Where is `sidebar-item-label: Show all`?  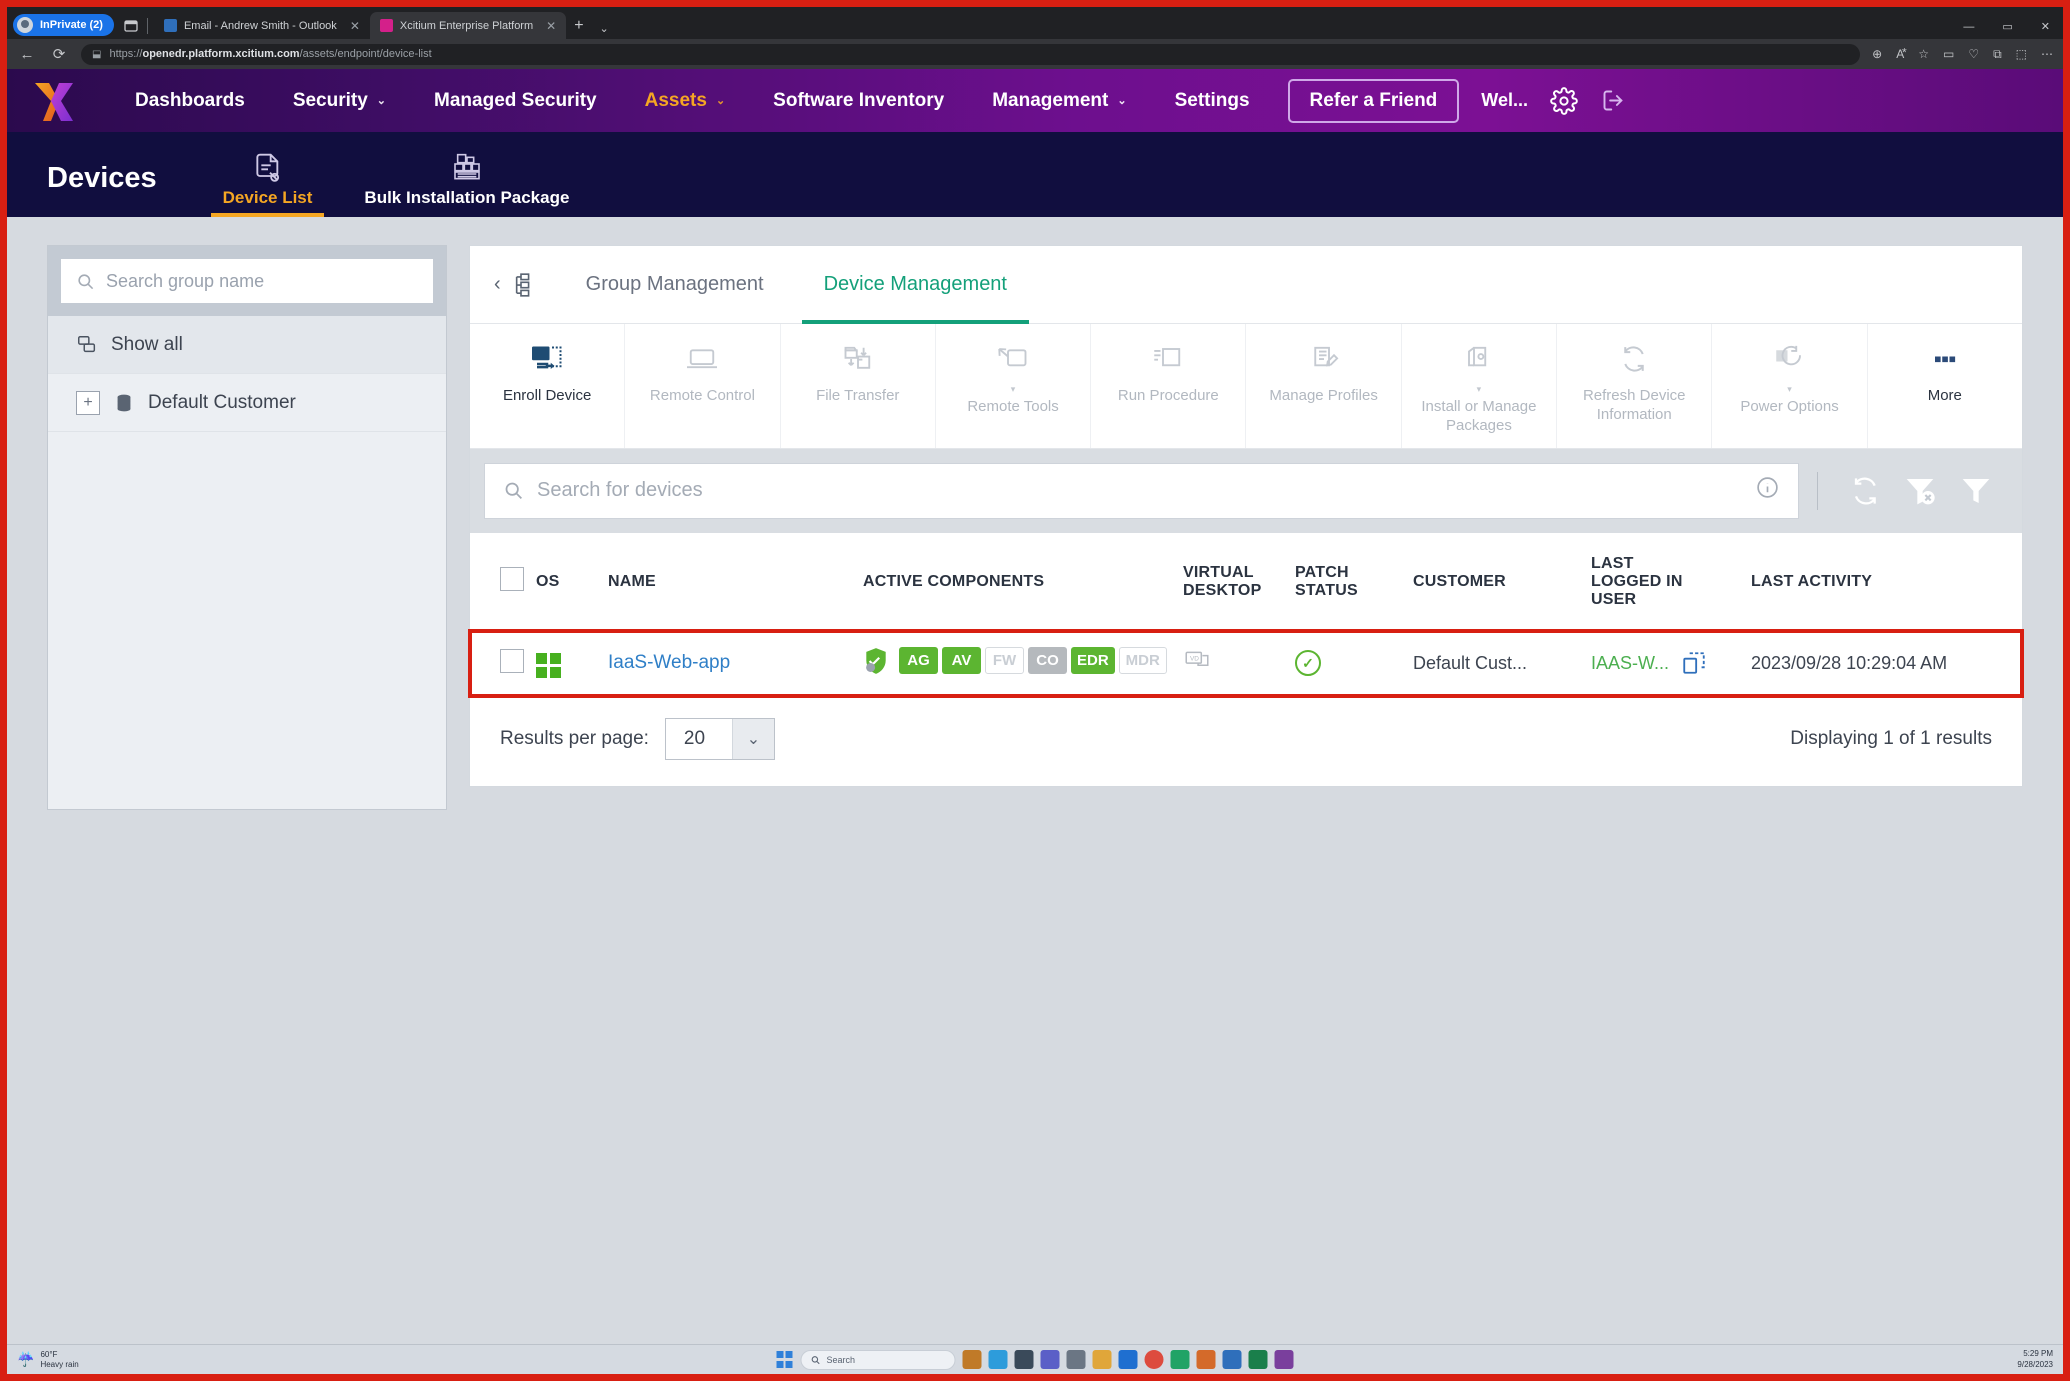 sidebar-item-label: Show all is located at coordinates (147, 344).